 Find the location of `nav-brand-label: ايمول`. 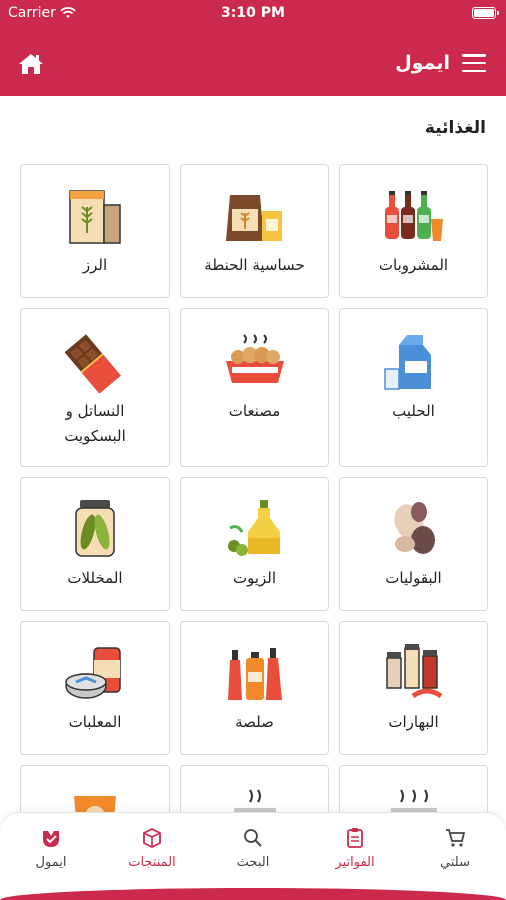

nav-brand-label: ايمول is located at coordinates (51, 862).